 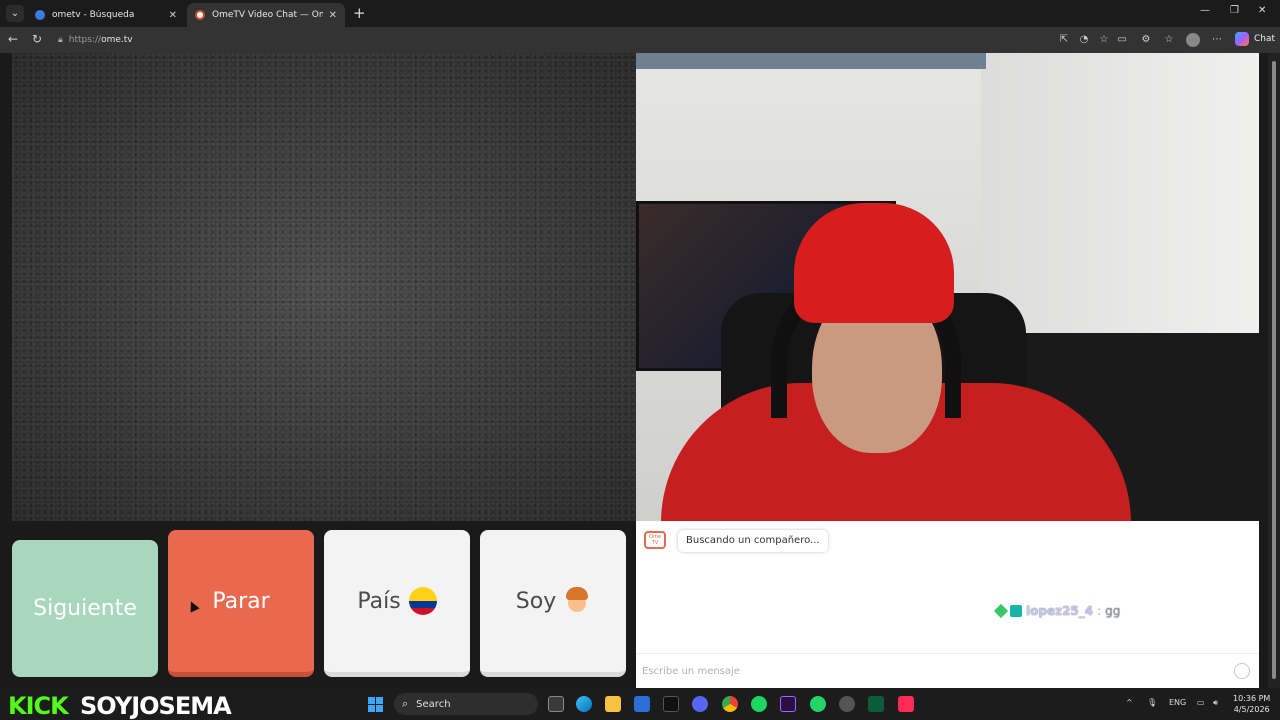 I want to click on url-host: ome.tv, so click(x=117, y=40).